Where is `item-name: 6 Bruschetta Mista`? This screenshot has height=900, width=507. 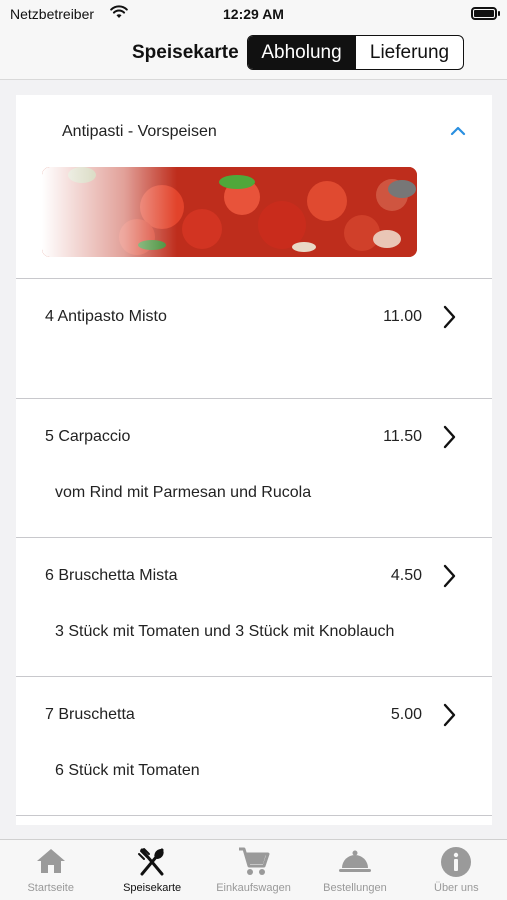 item-name: 6 Bruschetta Mista is located at coordinates (111, 575).